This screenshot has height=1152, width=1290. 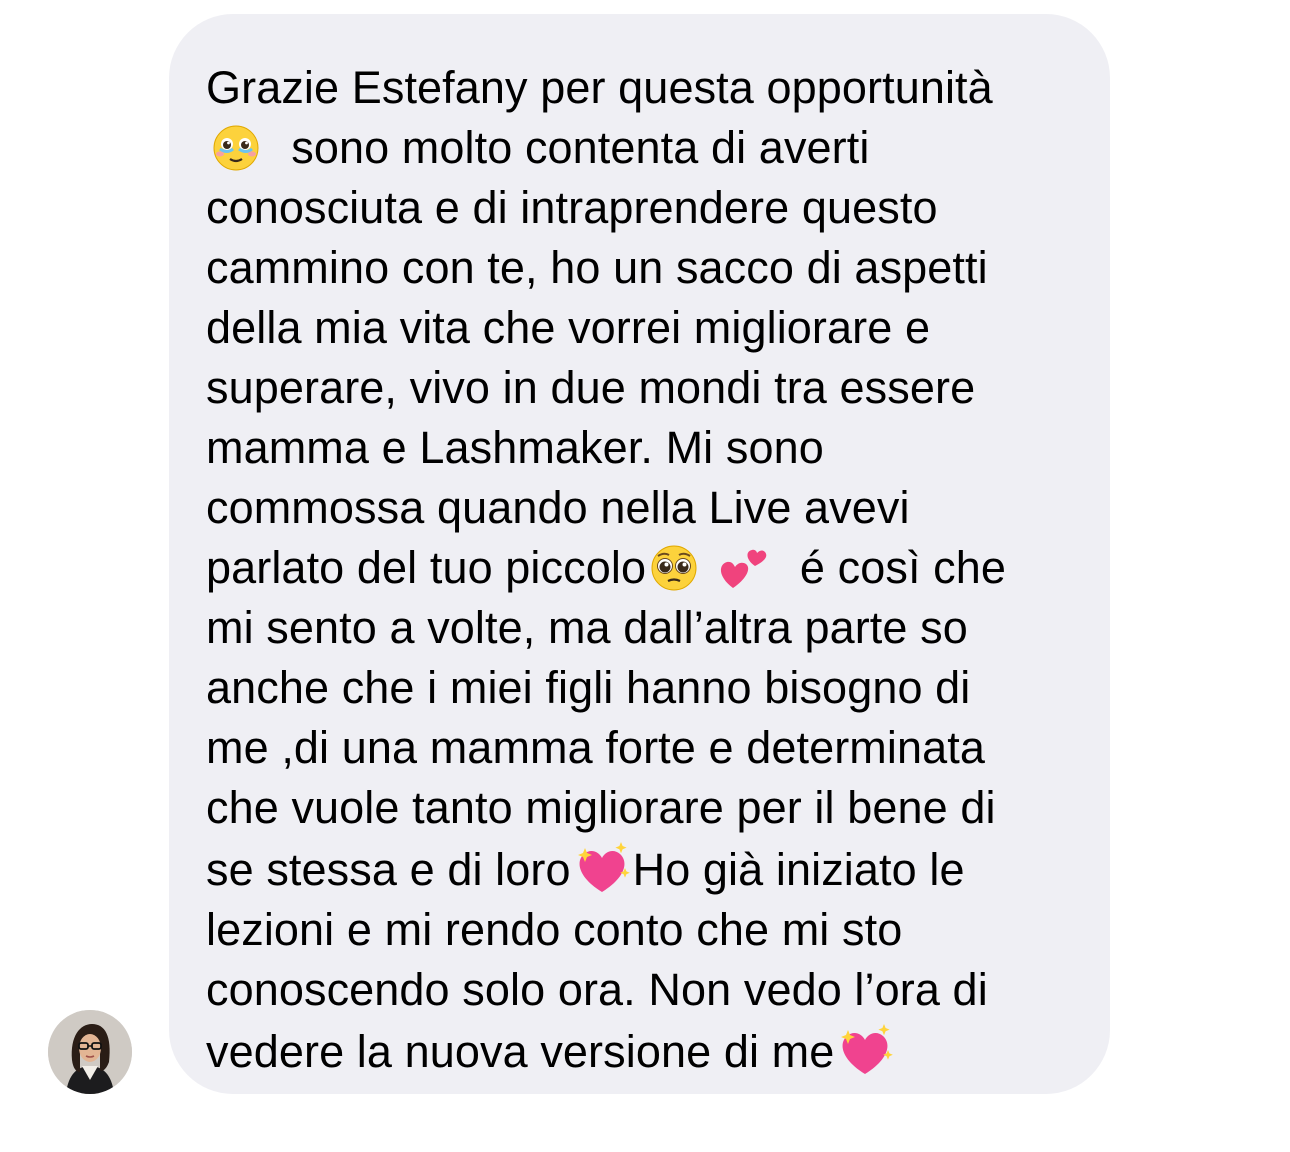 What do you see at coordinates (236, 147) in the screenshot?
I see `face-holding-back-tears-emoji-icon` at bounding box center [236, 147].